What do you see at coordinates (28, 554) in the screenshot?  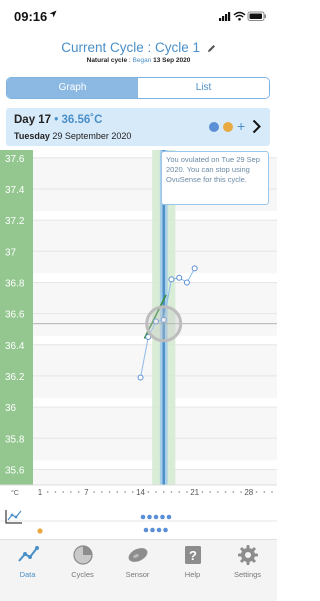 I see `data-chart-icon` at bounding box center [28, 554].